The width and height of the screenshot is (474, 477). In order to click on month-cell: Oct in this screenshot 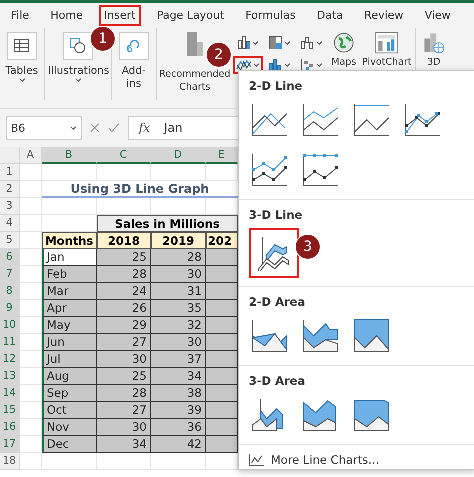, I will do `click(69, 410)`.